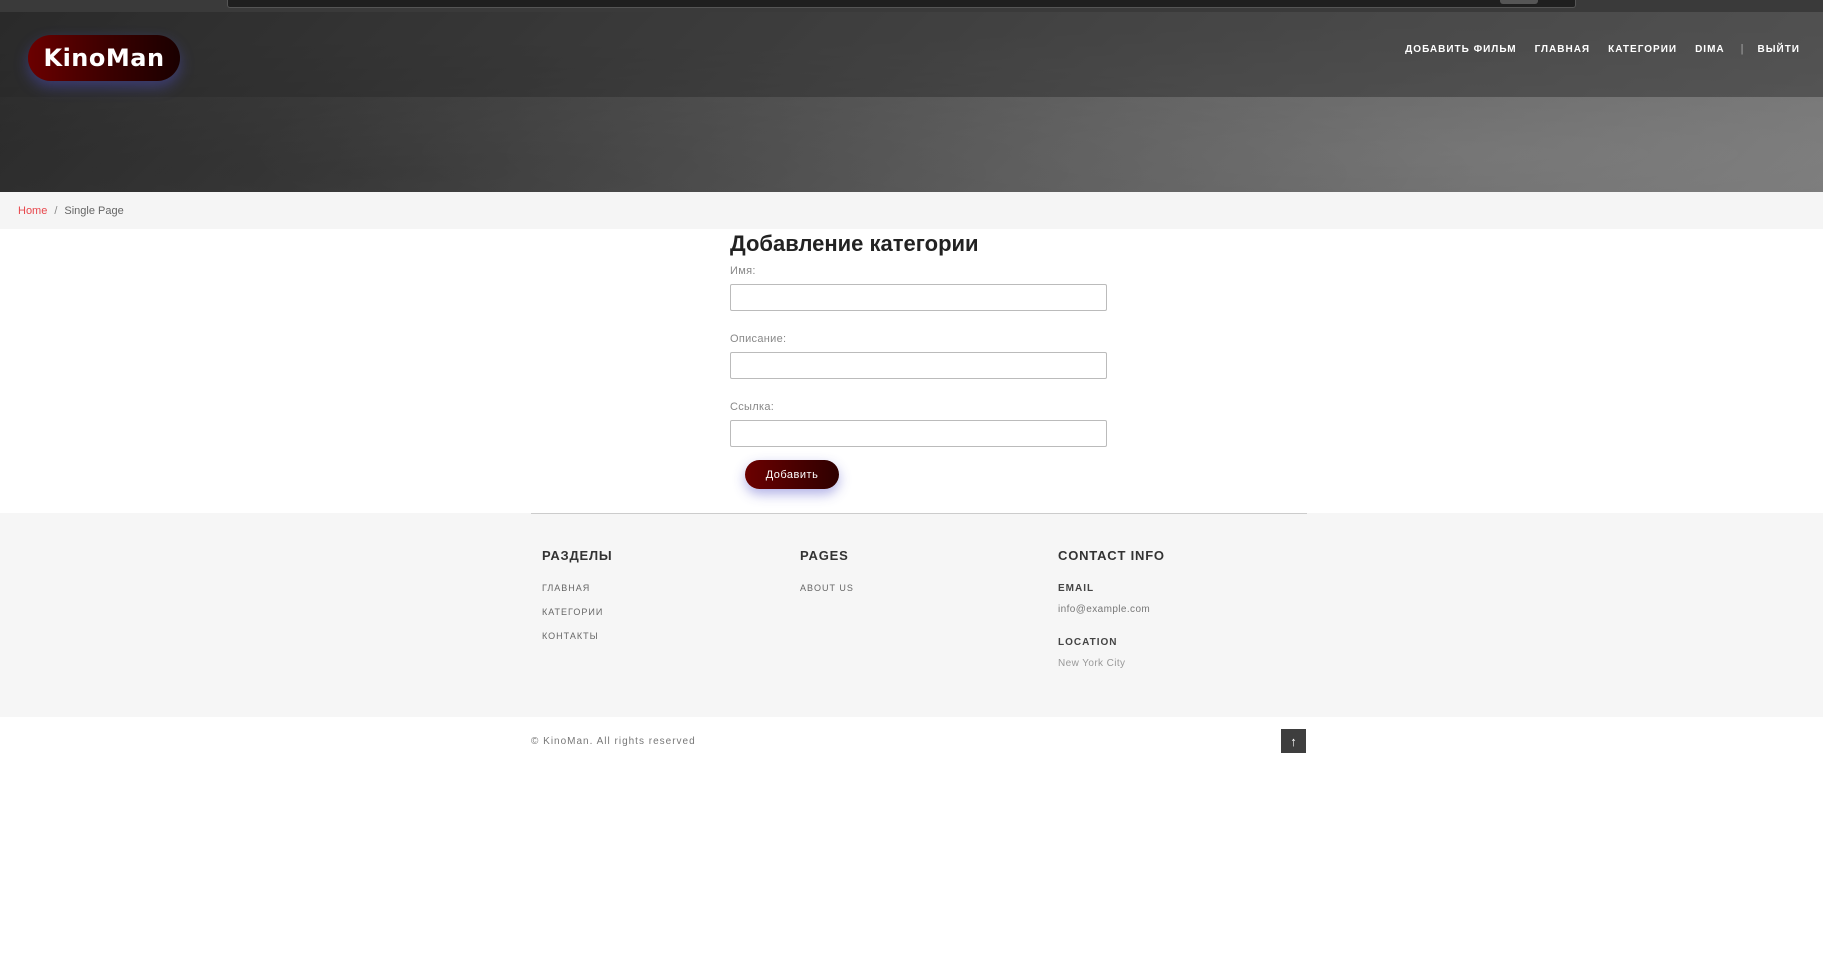 This screenshot has height=964, width=1823. Describe the element at coordinates (1710, 49) in the screenshot. I see `nav-user: DIMA` at that location.